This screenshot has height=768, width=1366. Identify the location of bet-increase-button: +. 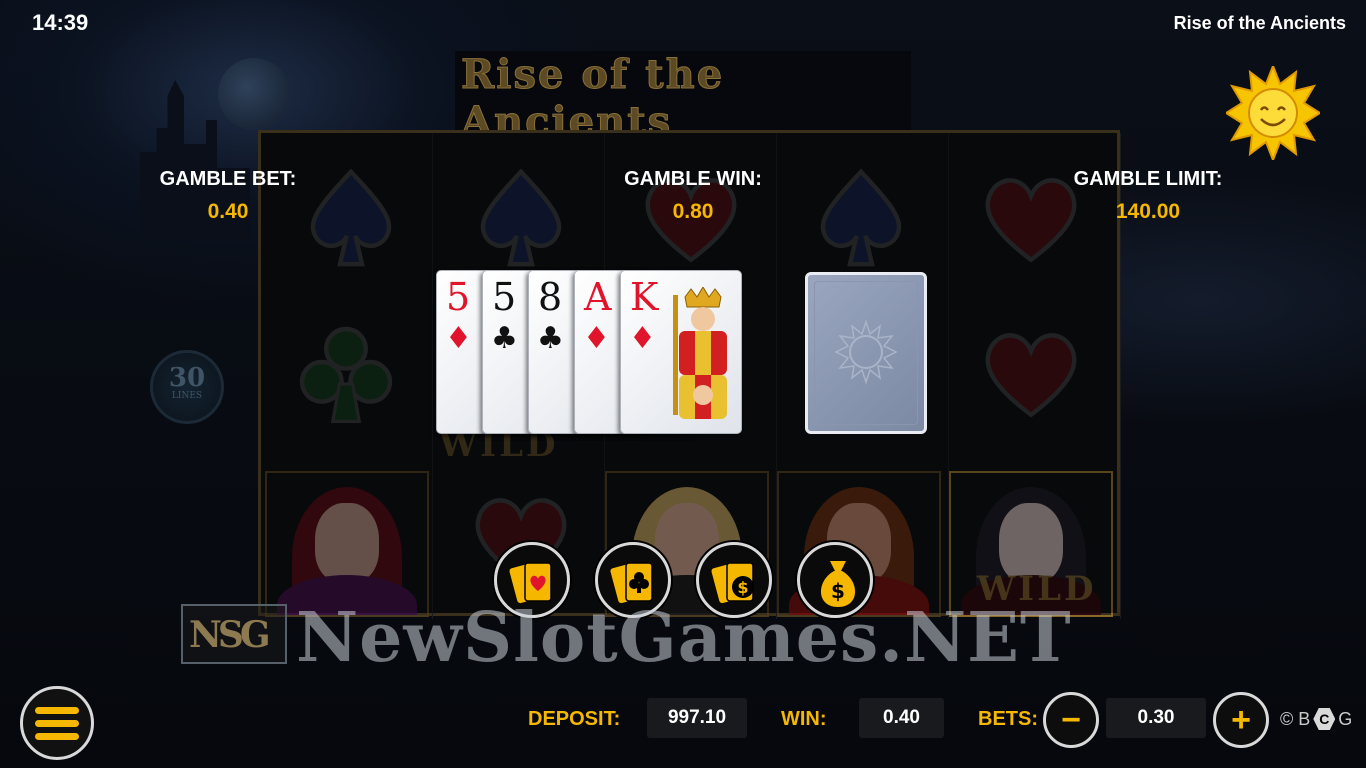
(1241, 720).